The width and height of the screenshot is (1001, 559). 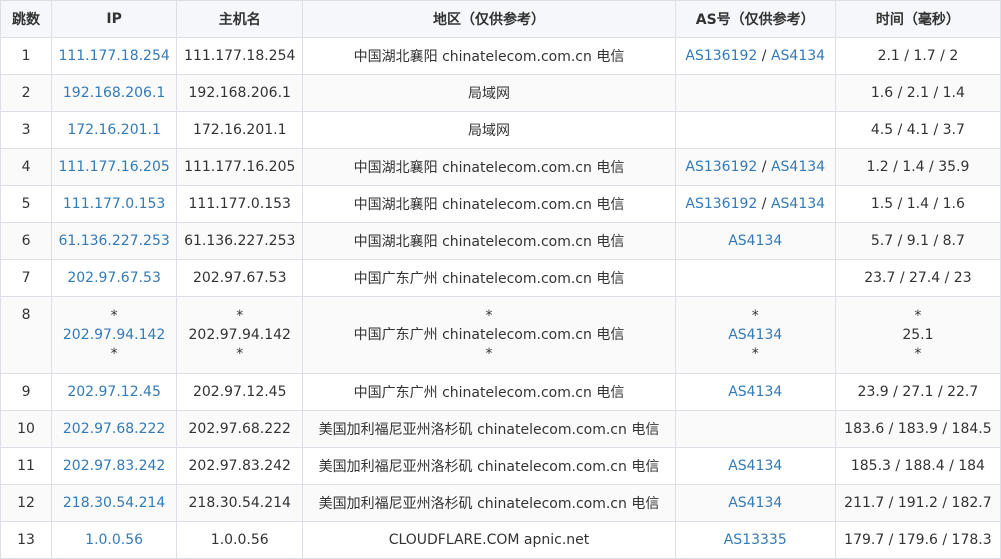 I want to click on host-value: 61.136.227.253, so click(x=240, y=241).